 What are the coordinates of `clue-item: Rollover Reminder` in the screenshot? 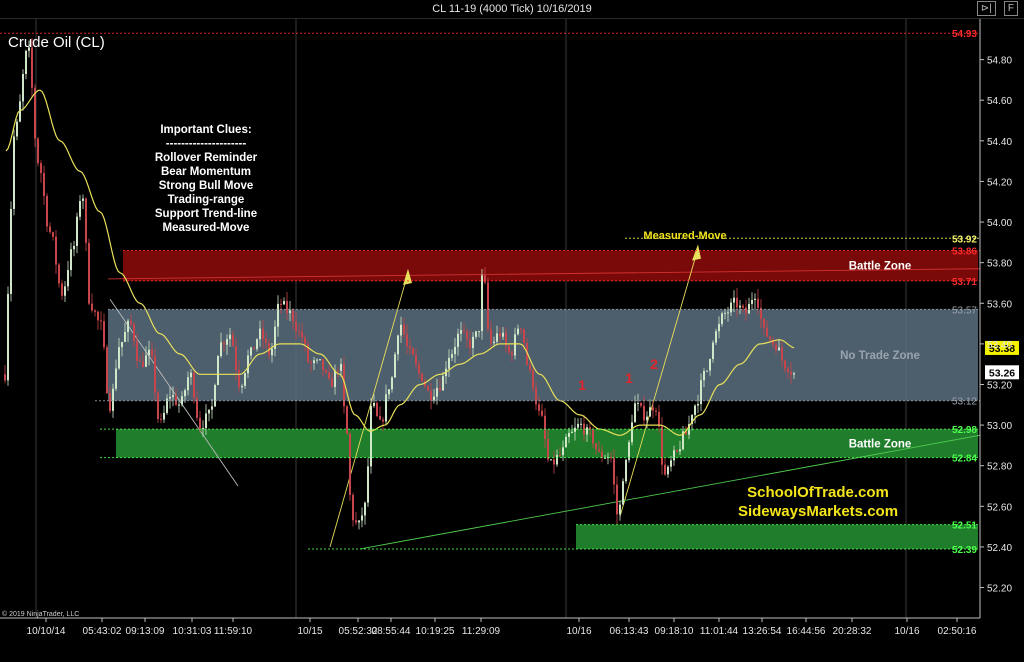 It's located at (206, 158).